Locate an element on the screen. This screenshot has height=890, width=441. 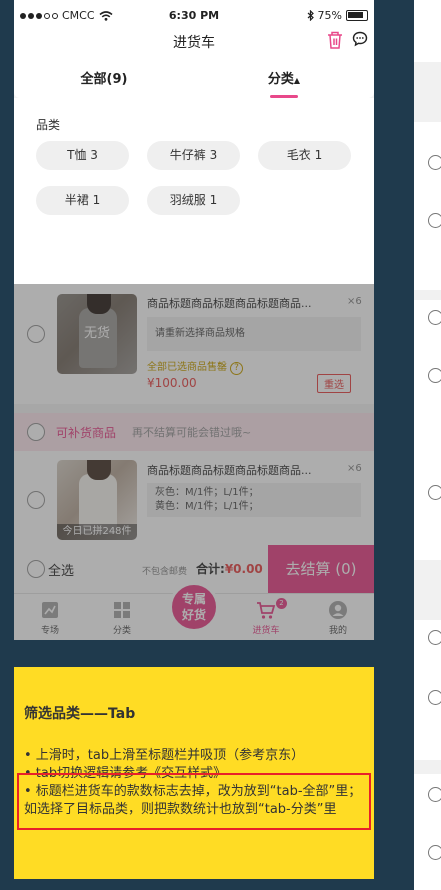
category-chip: 牛仔裤 3 is located at coordinates (193, 155).